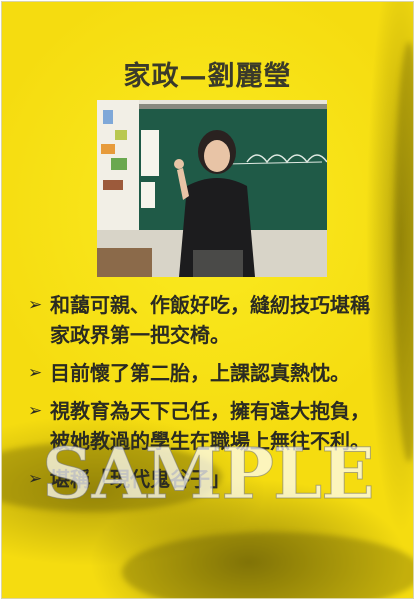  Describe the element at coordinates (203, 320) in the screenshot. I see `list-item: ➢ 和藹可親、作飯好吃，縫紉技巧堪稱家政界第一把交椅。` at that location.